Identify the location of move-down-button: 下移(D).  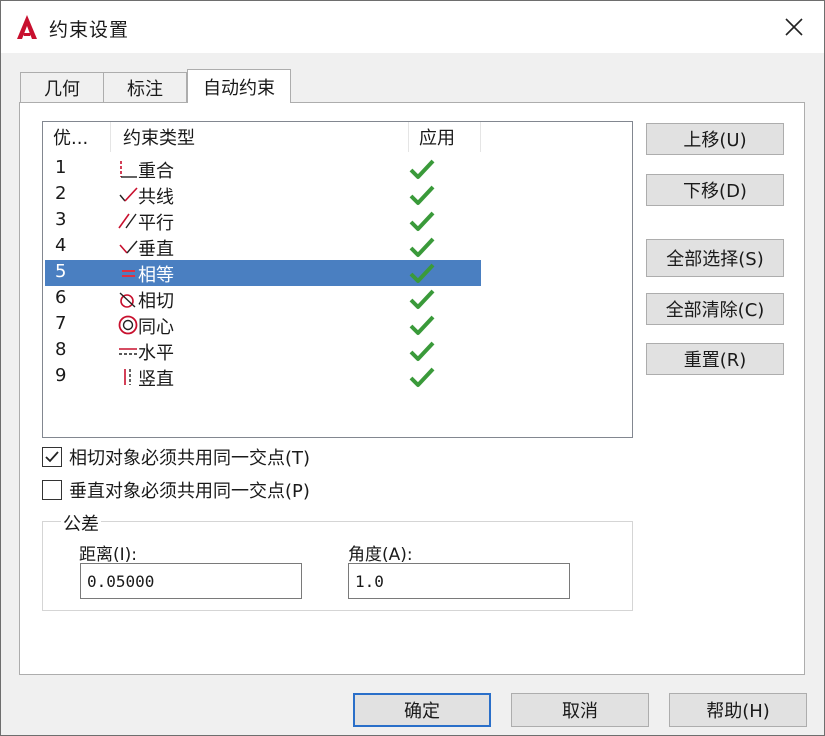
(715, 190).